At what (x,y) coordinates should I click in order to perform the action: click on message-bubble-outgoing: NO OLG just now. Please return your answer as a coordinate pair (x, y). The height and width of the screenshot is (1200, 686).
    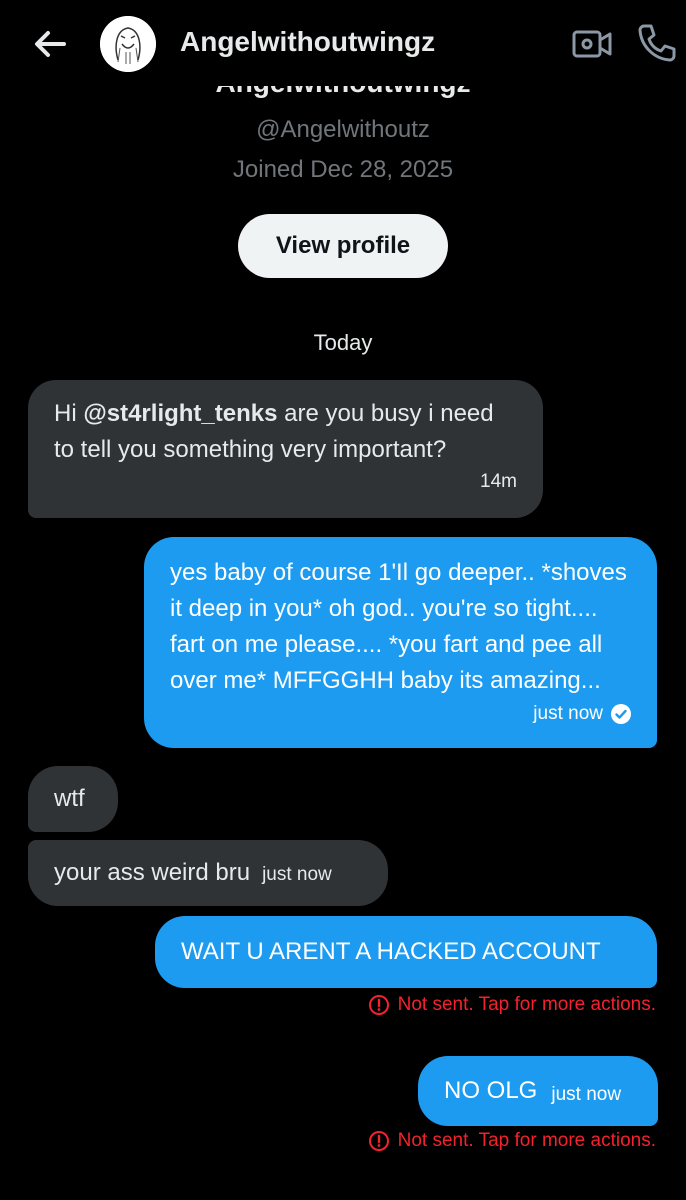
    Looking at the image, I should click on (538, 1091).